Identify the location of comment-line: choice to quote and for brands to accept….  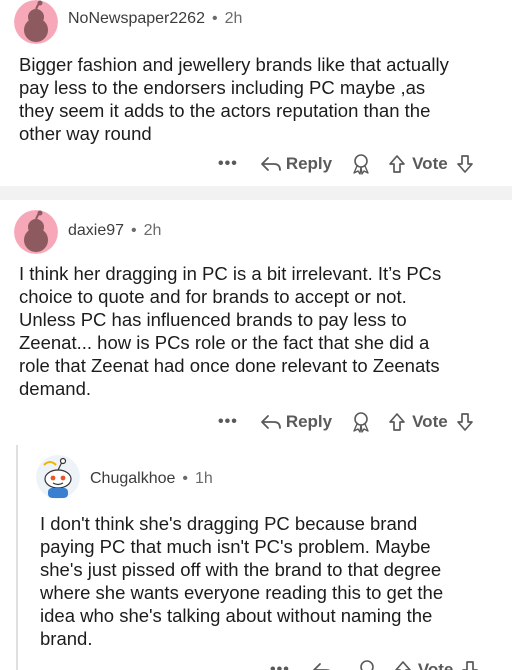
(213, 296).